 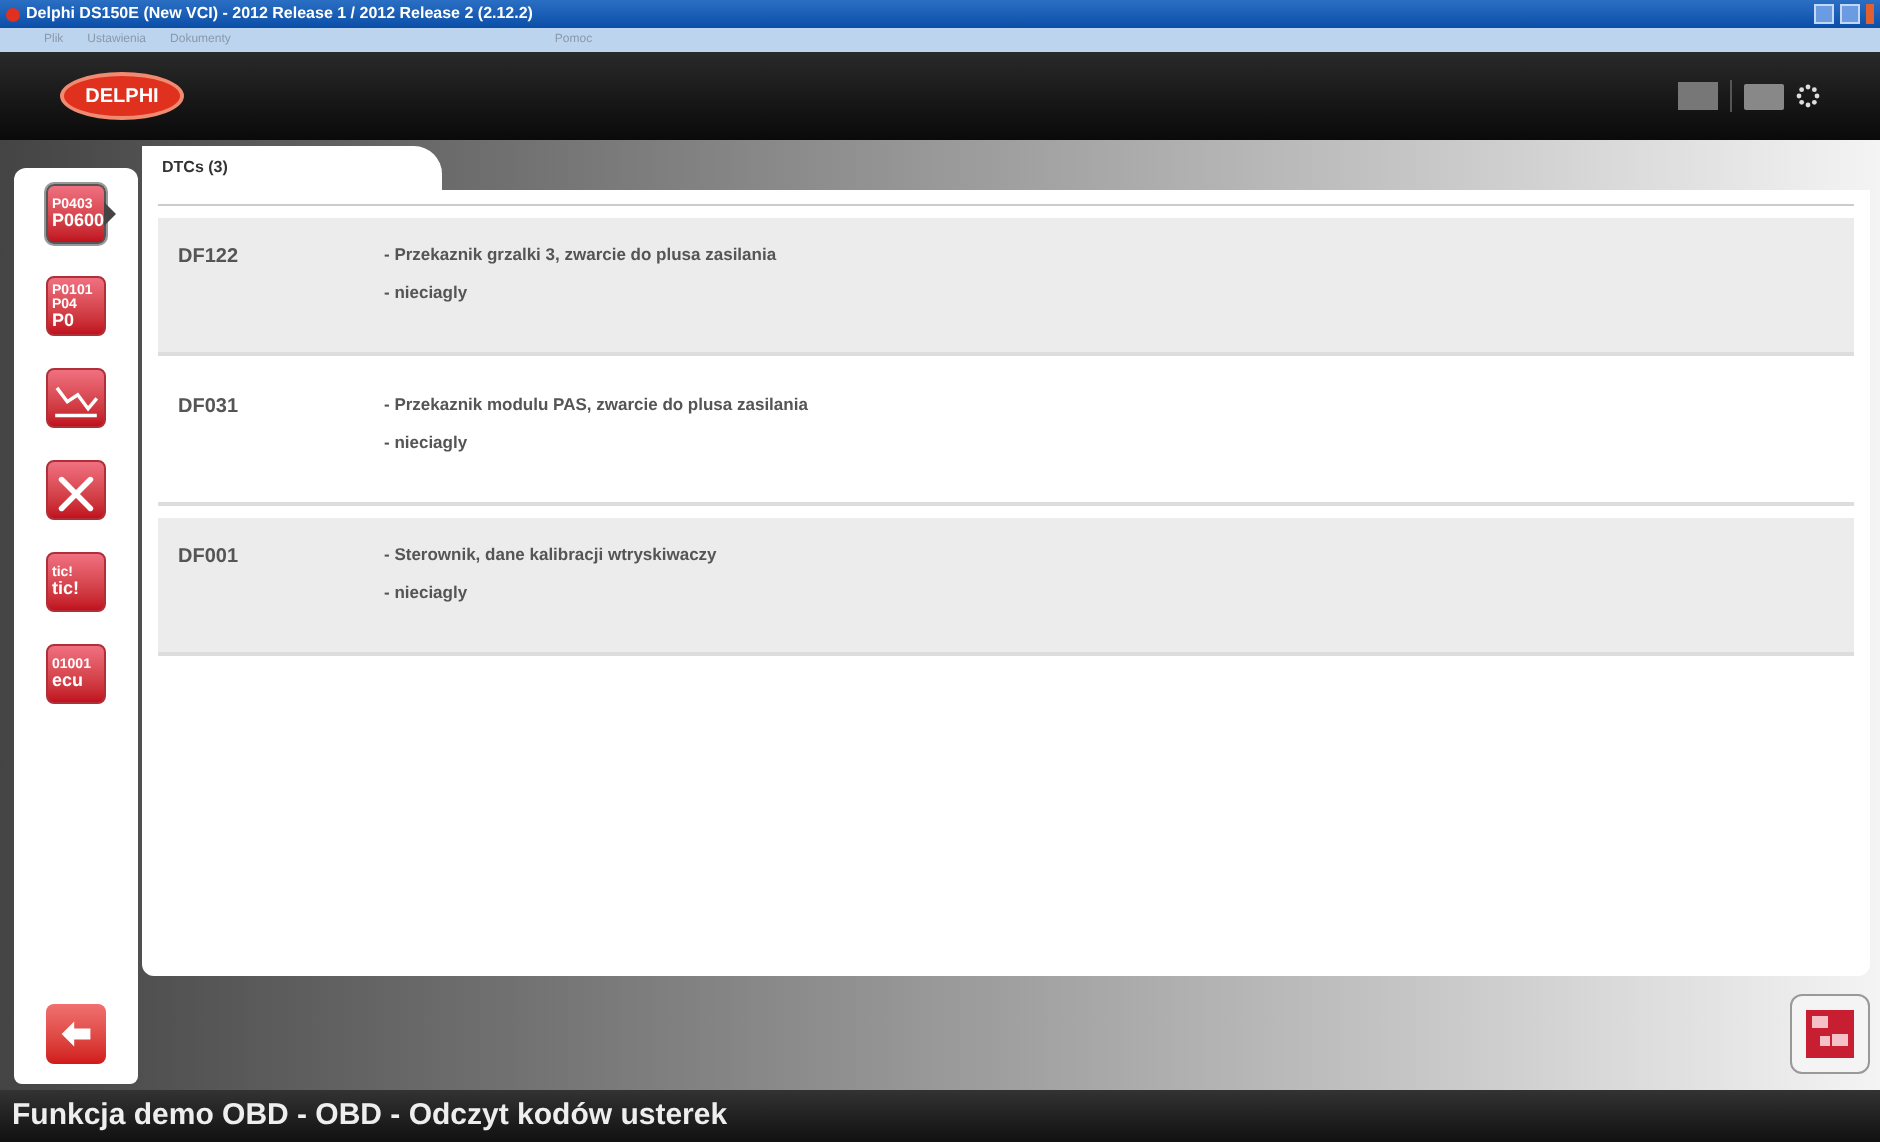 I want to click on battery-icon, so click(x=1764, y=96).